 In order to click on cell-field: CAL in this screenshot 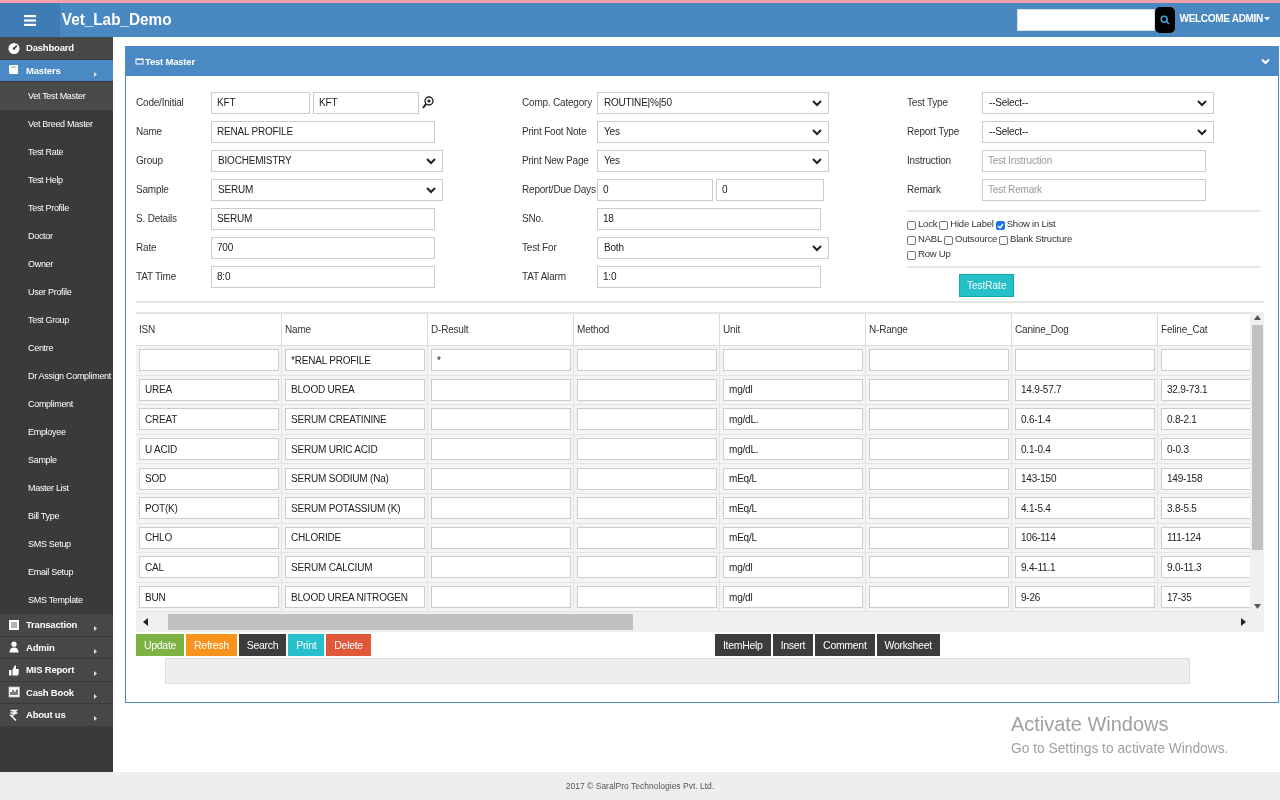, I will do `click(209, 567)`.